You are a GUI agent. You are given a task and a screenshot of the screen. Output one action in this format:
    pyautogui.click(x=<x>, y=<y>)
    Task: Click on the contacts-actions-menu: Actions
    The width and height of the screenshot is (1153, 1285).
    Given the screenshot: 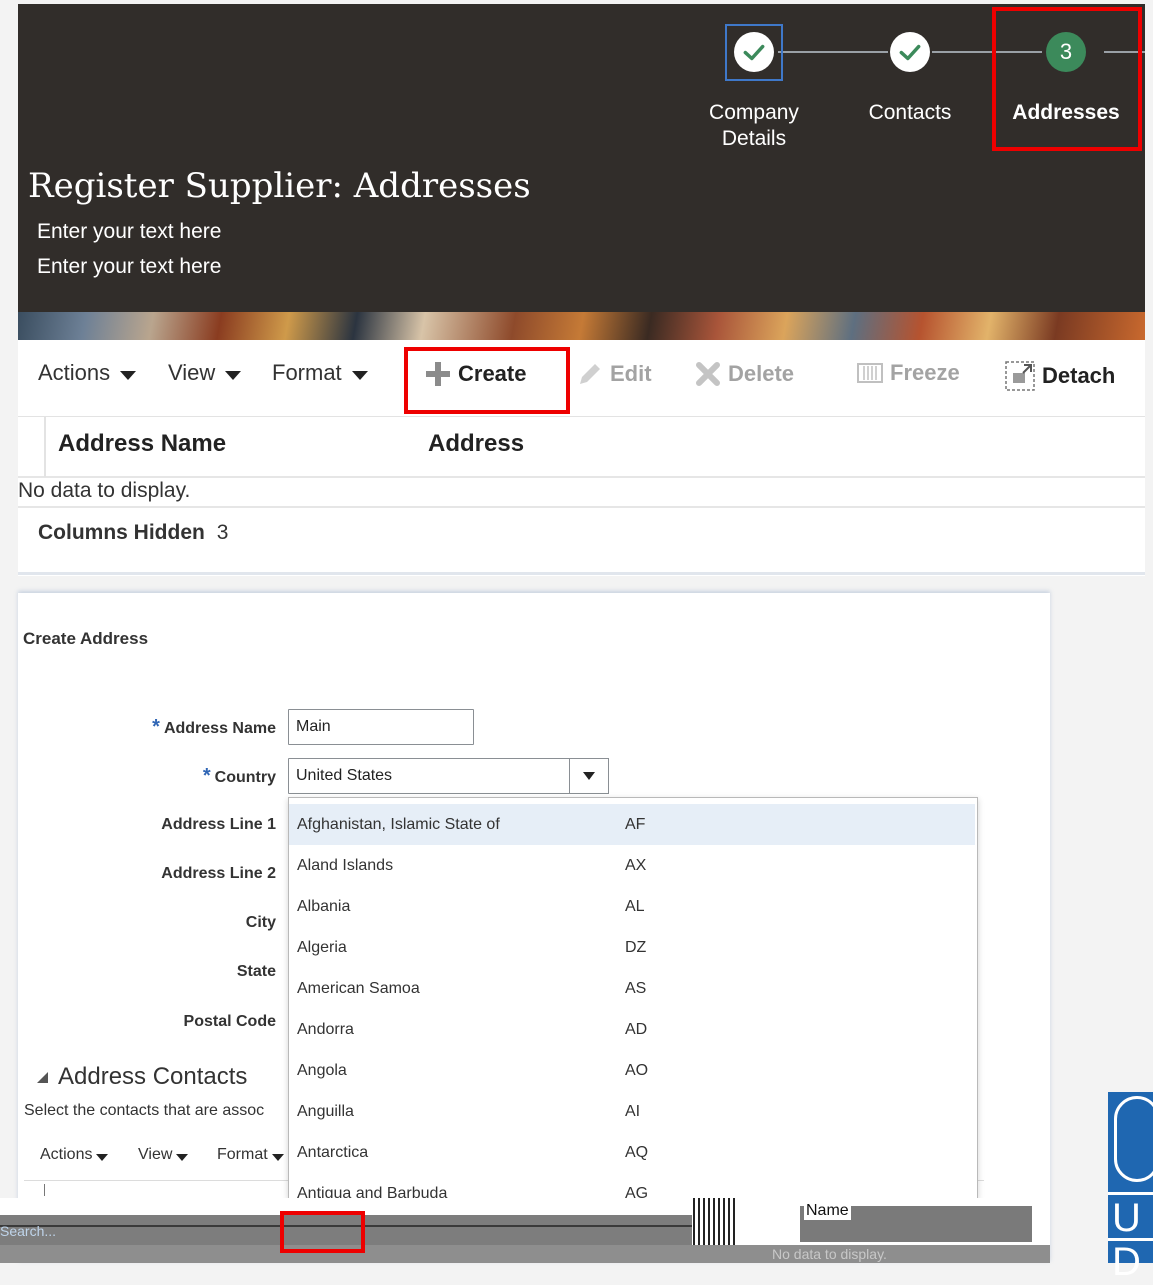 What is the action you would take?
    pyautogui.click(x=74, y=1155)
    